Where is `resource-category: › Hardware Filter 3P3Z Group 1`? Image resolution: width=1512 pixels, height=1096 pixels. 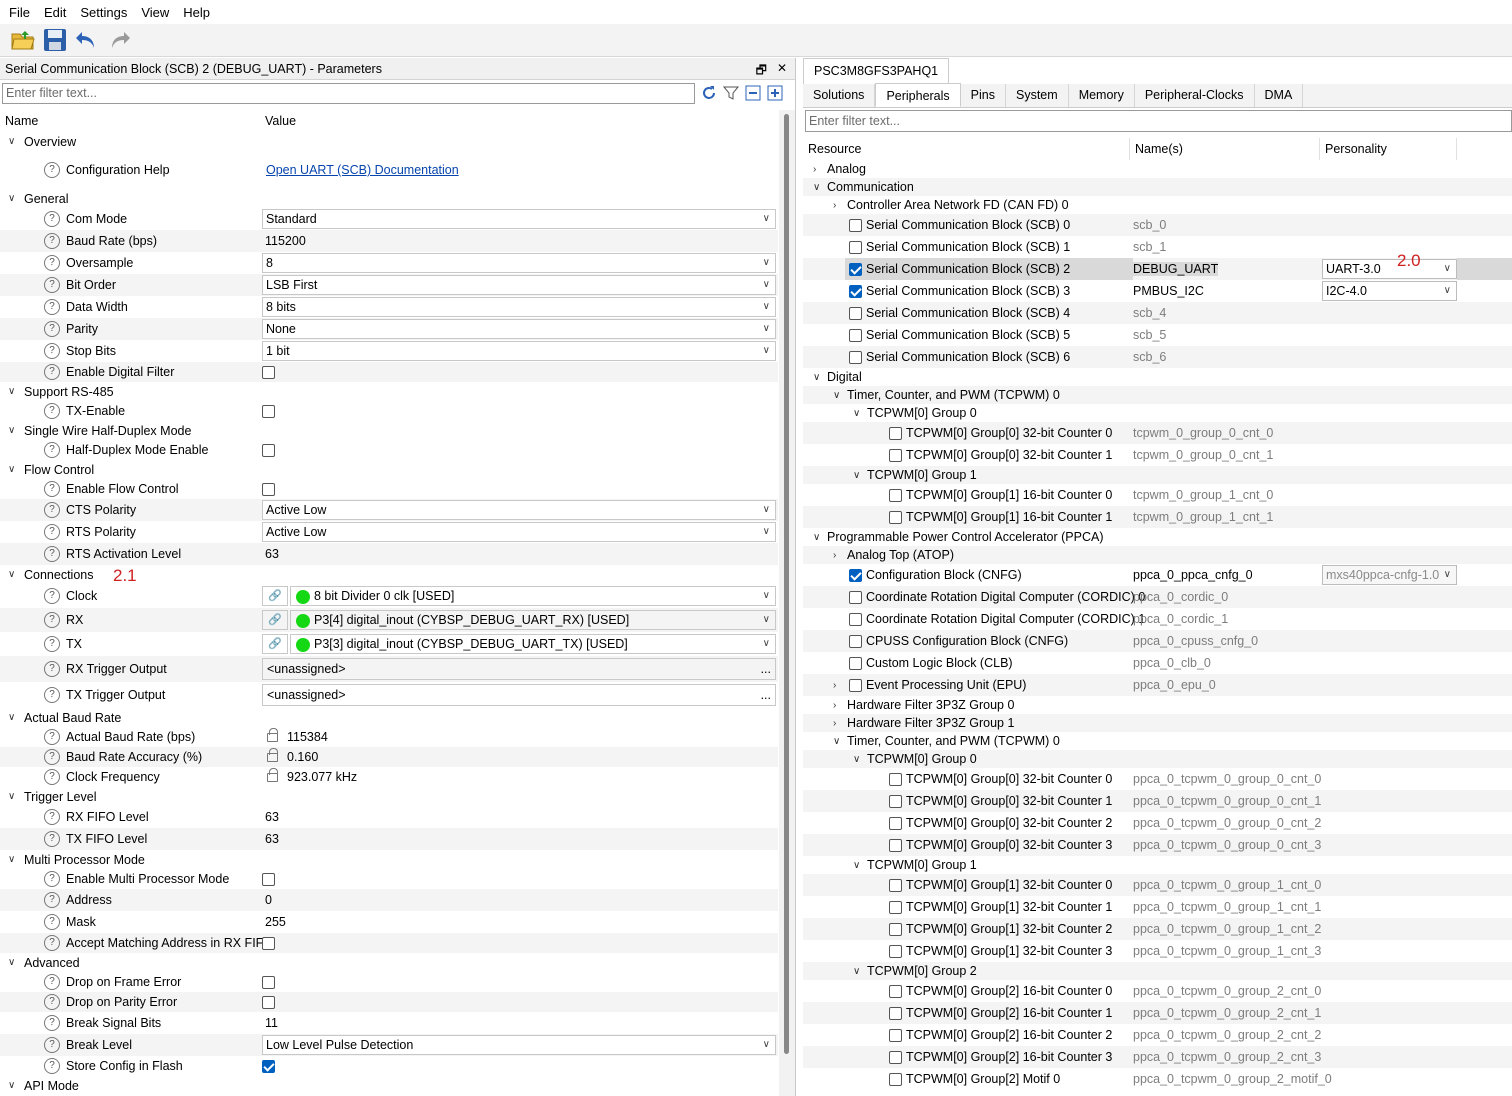 resource-category: › Hardware Filter 3P3Z Group 1 is located at coordinates (1157, 723).